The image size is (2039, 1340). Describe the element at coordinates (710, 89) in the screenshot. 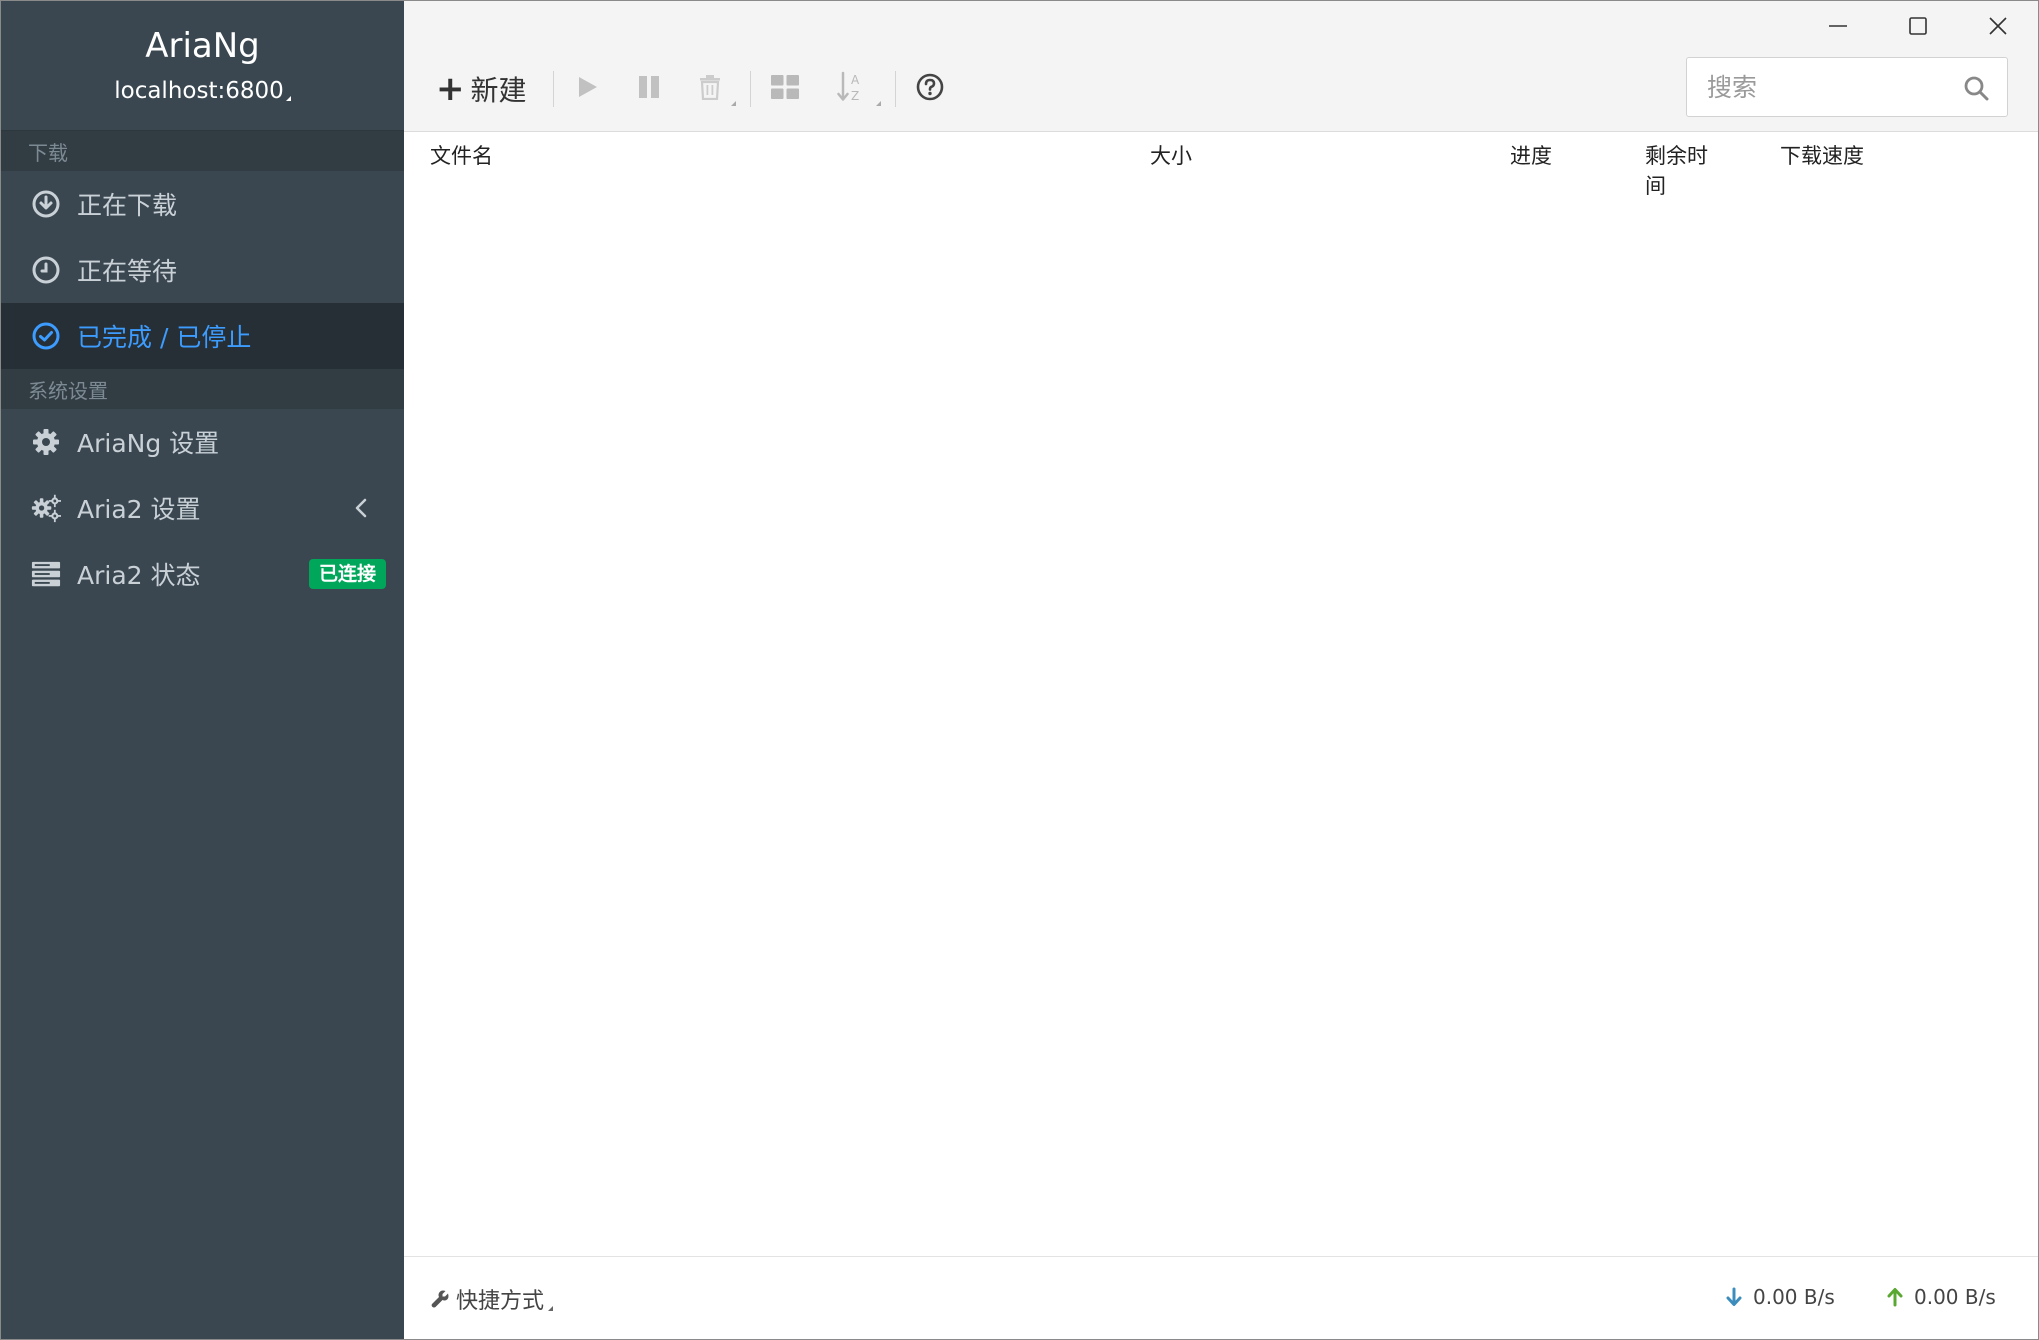

I see `trash-icon` at that location.